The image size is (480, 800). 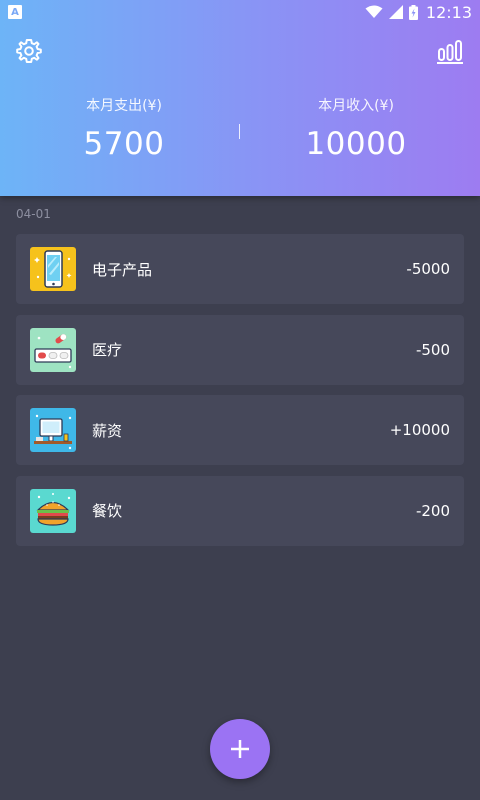 I want to click on item-amount: -500, so click(x=432, y=349).